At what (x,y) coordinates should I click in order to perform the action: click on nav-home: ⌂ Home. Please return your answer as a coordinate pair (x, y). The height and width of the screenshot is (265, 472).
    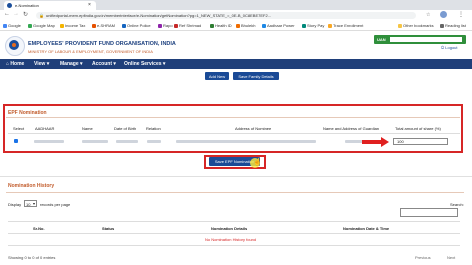
    Looking at the image, I should click on (15, 64).